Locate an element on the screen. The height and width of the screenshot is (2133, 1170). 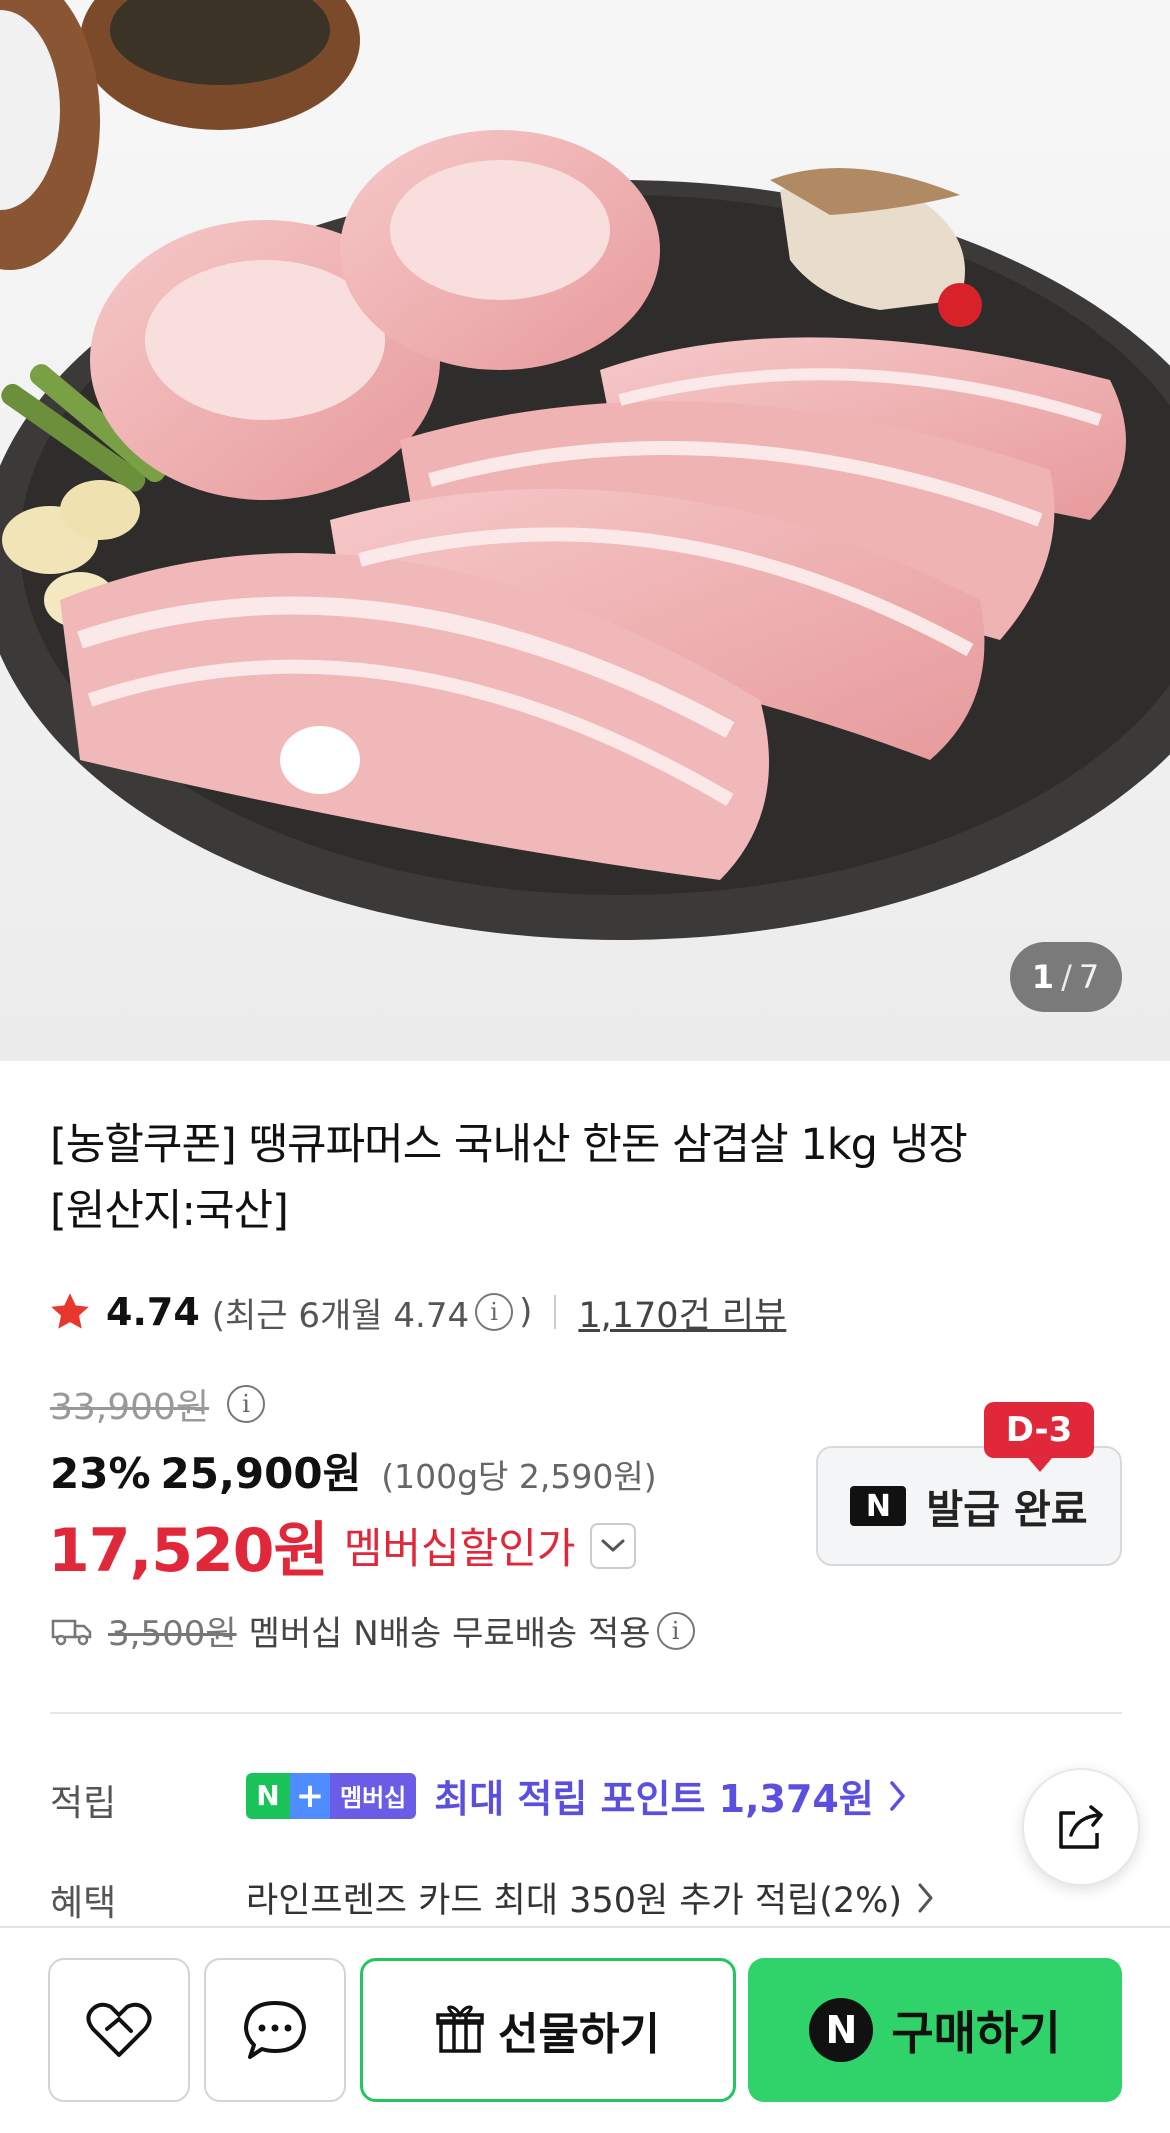
gift-button-label: 선물하기 is located at coordinates (579, 2034).